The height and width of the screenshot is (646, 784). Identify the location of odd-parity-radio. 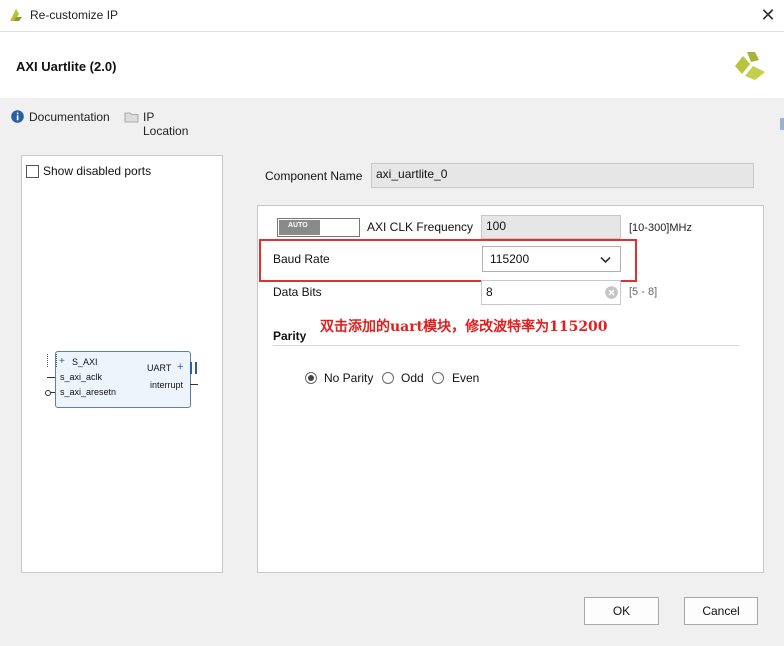
(388, 378).